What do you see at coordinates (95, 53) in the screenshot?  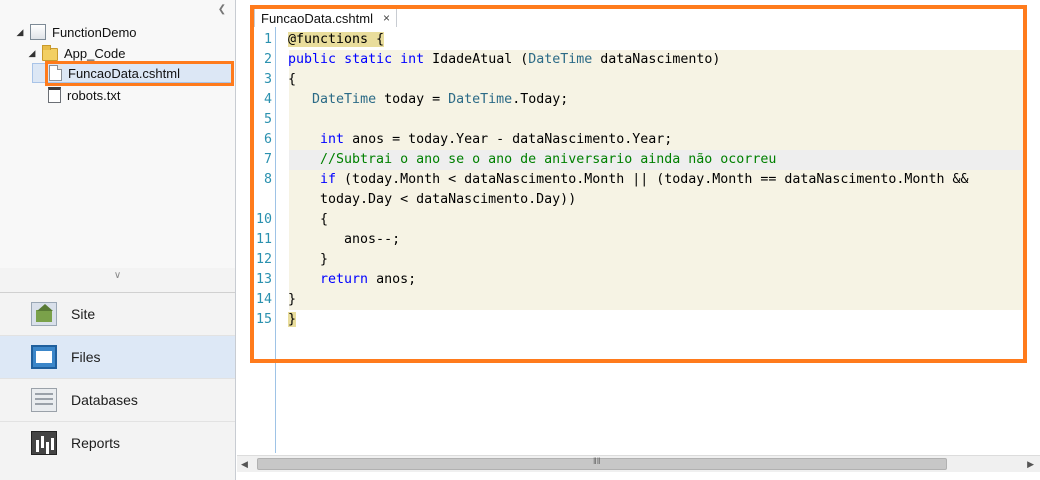 I see `tree-label-folder: App_Code` at bounding box center [95, 53].